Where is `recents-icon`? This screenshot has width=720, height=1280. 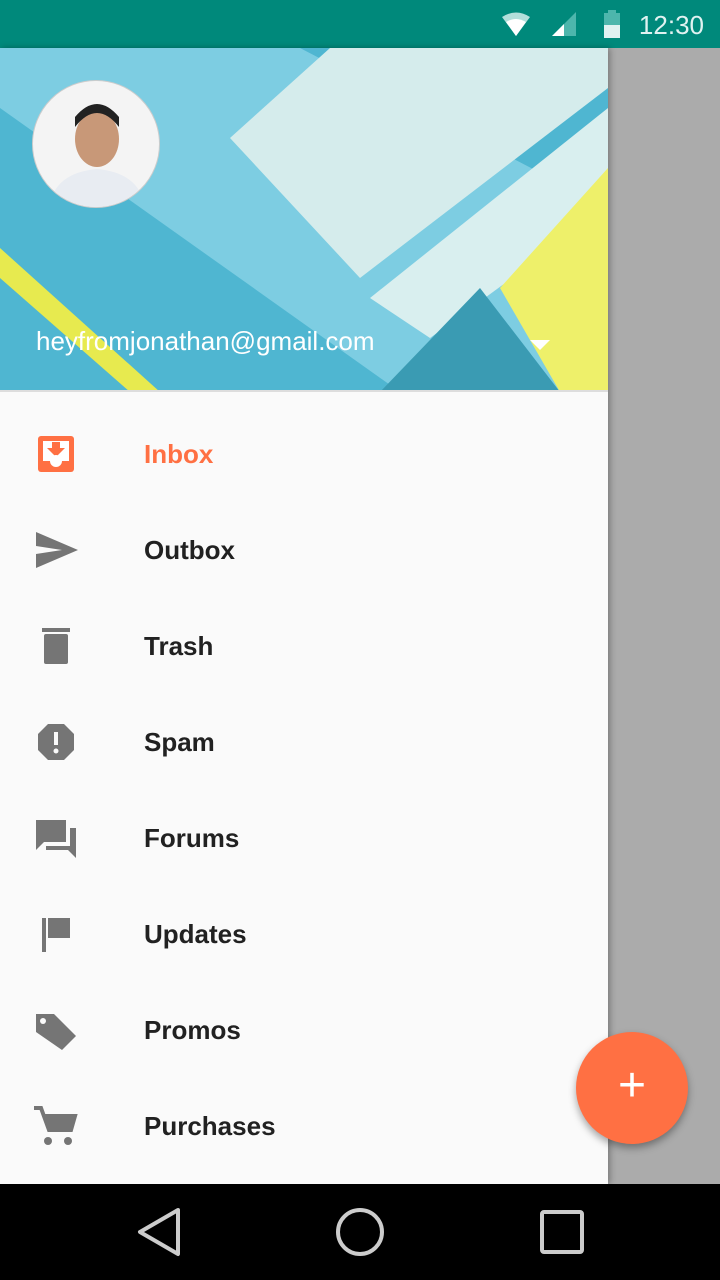 recents-icon is located at coordinates (562, 1232).